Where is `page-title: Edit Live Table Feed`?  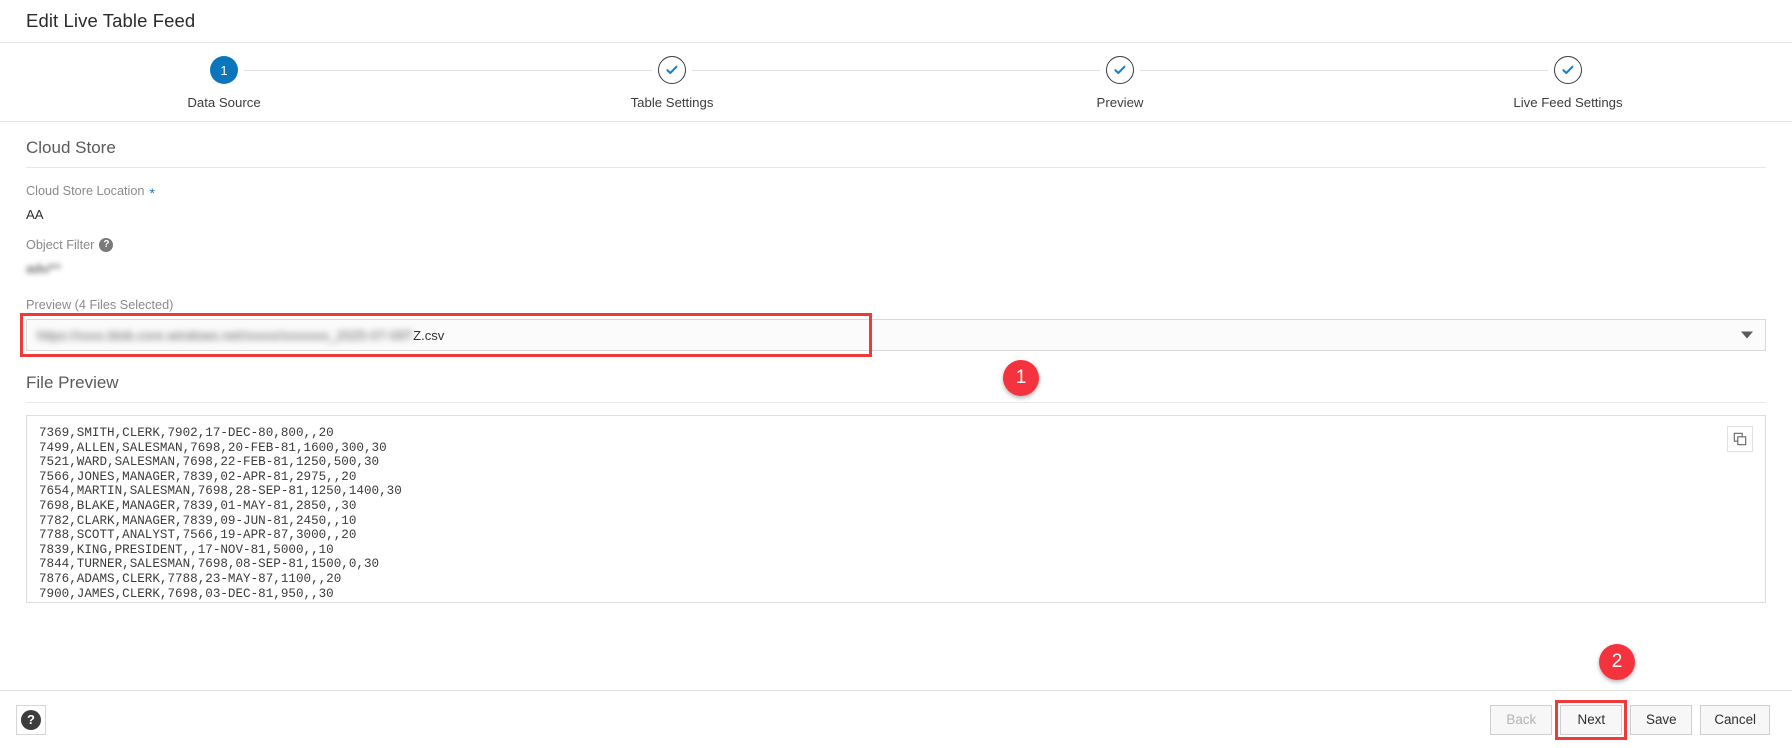 page-title: Edit Live Table Feed is located at coordinates (111, 20).